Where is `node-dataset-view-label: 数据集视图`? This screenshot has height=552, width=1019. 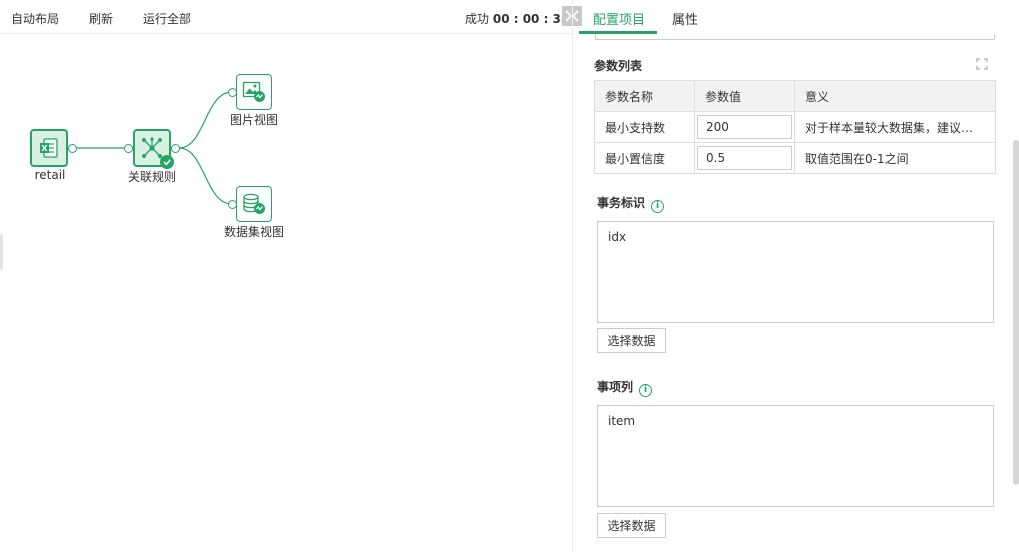 node-dataset-view-label: 数据集视图 is located at coordinates (254, 232).